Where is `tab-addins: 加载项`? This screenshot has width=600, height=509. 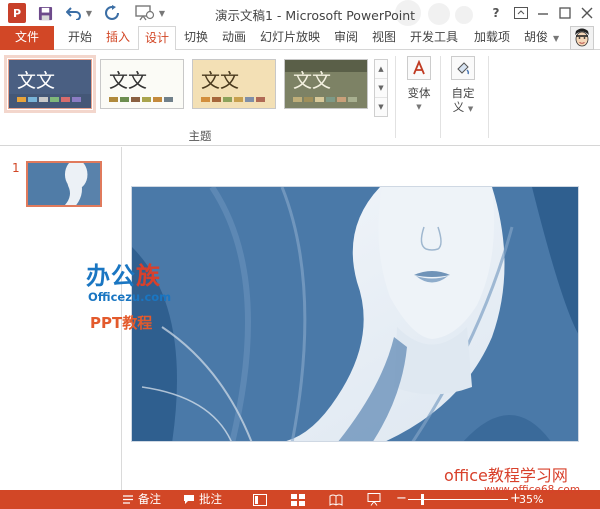 tab-addins: 加载项 is located at coordinates (492, 38).